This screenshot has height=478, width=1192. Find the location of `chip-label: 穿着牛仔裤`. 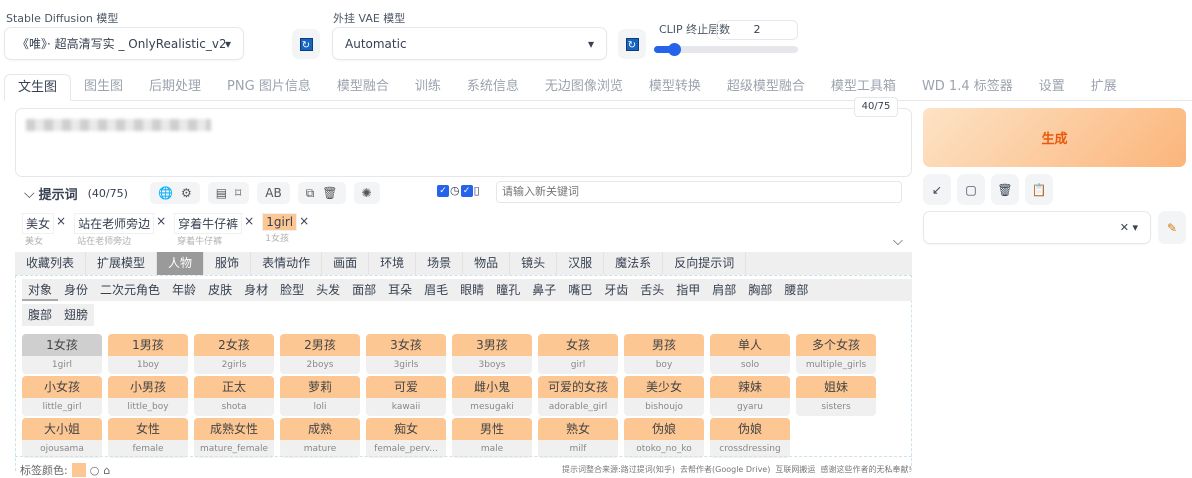

chip-label: 穿着牛仔裤 is located at coordinates (208, 223).